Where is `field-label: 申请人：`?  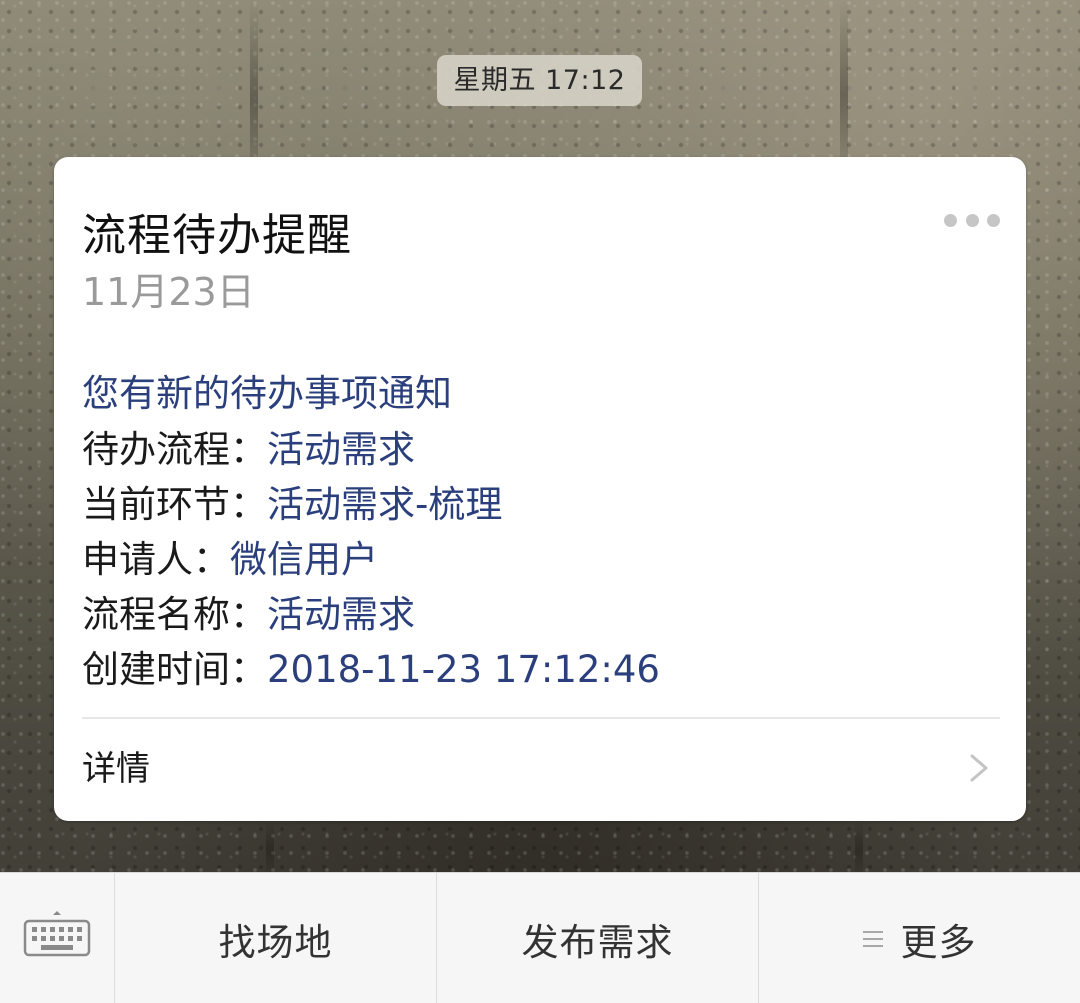
field-label: 申请人： is located at coordinates (156, 559).